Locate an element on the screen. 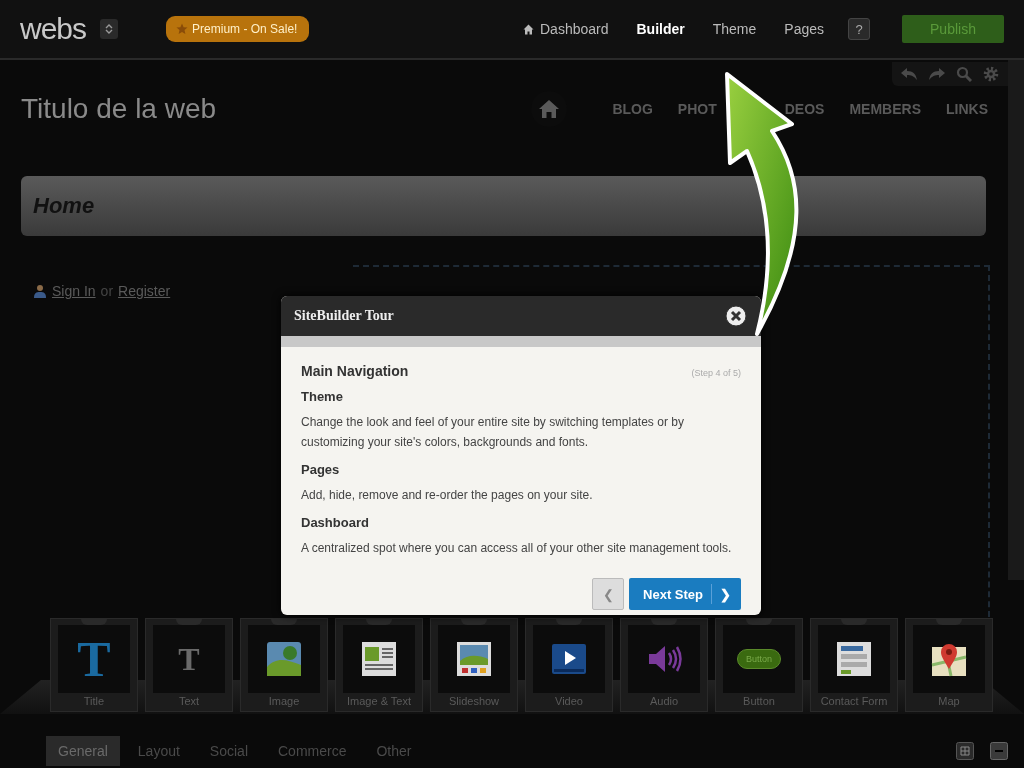 This screenshot has width=1024, height=768. register-link: Register is located at coordinates (144, 291).